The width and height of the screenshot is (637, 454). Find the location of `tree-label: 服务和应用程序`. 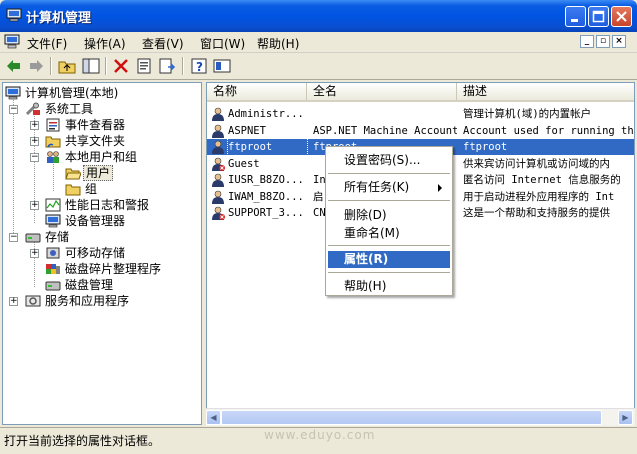

tree-label: 服务和应用程序 is located at coordinates (87, 301).